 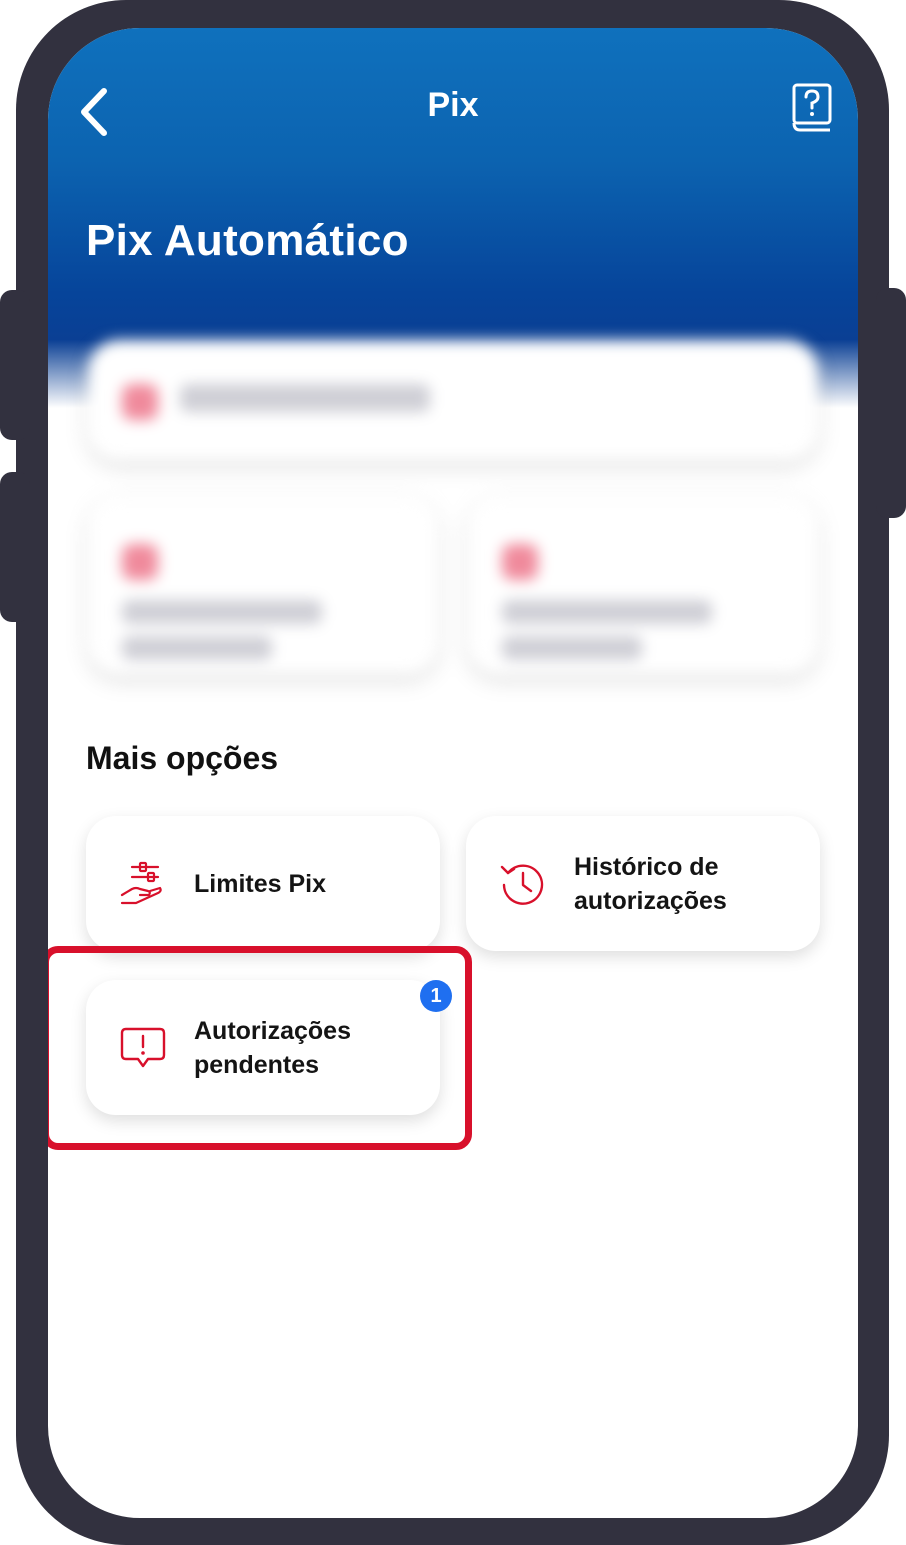 I want to click on help-button, so click(x=812, y=108).